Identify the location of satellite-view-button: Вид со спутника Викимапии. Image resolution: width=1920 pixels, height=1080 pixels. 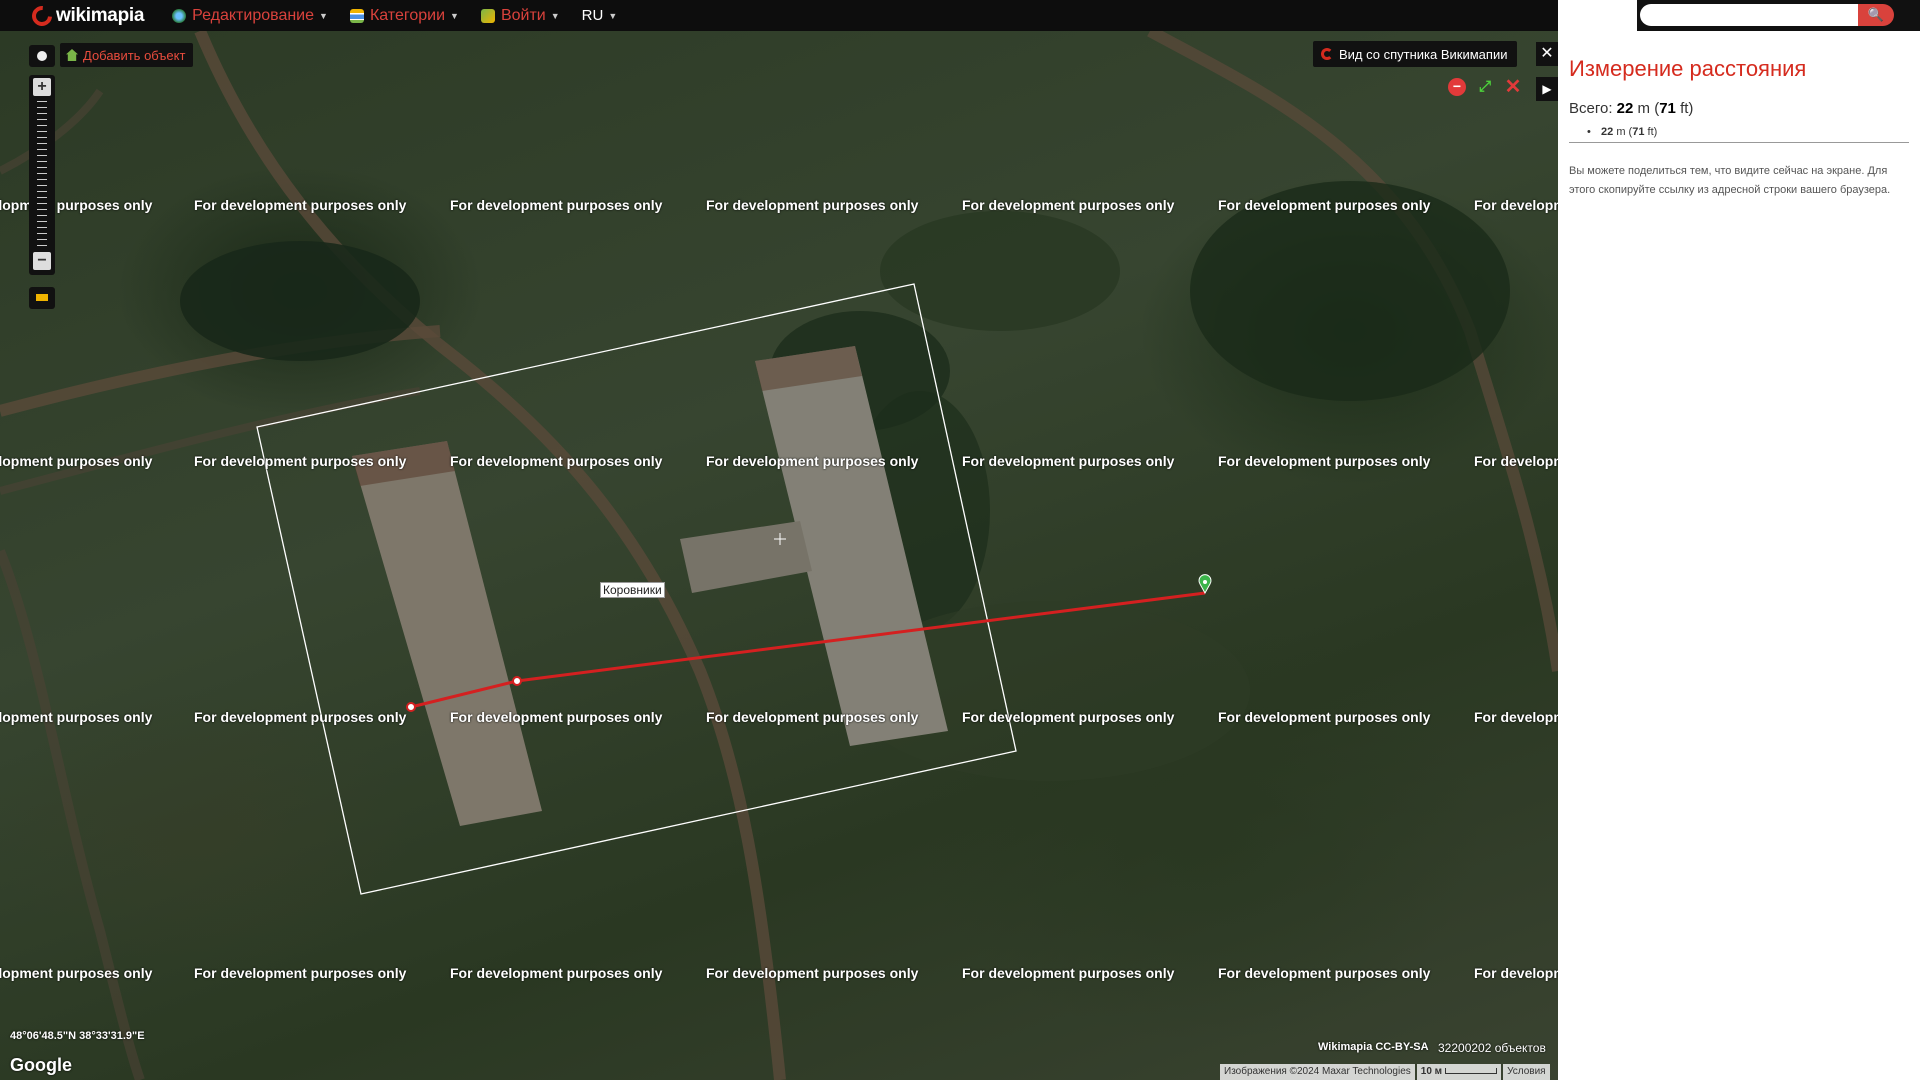
(1415, 54).